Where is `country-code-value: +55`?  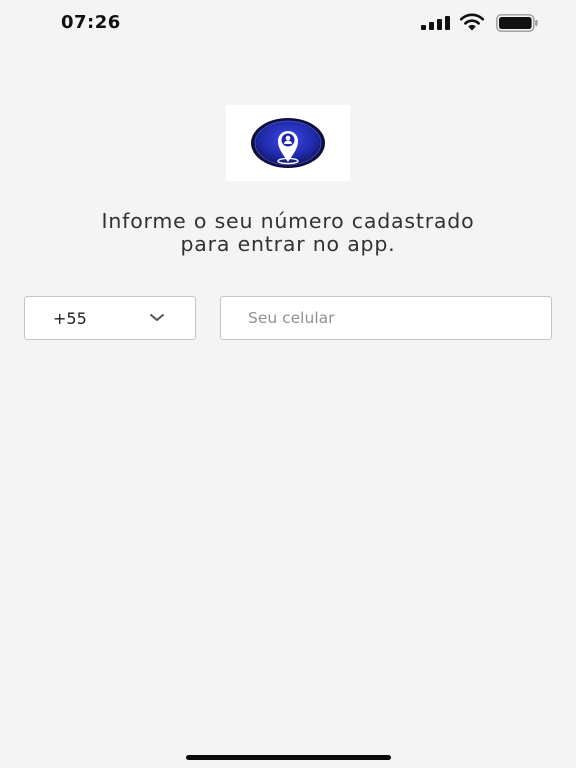
country-code-value: +55 is located at coordinates (70, 318).